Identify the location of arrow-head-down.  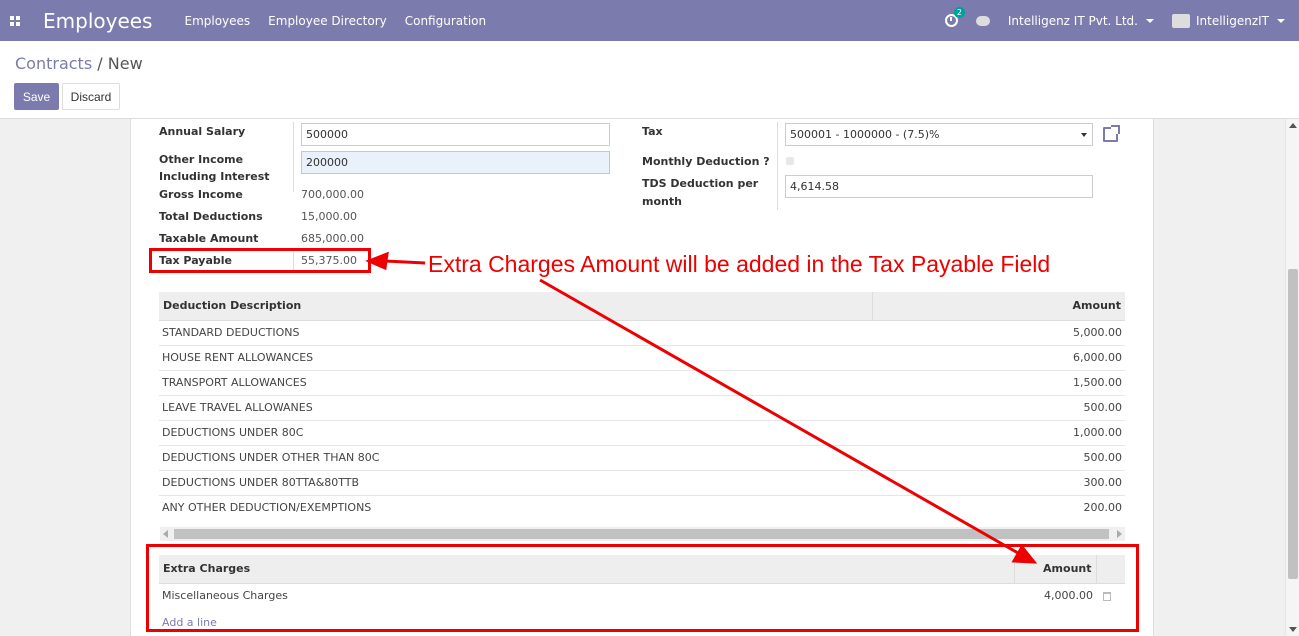
(1024, 554).